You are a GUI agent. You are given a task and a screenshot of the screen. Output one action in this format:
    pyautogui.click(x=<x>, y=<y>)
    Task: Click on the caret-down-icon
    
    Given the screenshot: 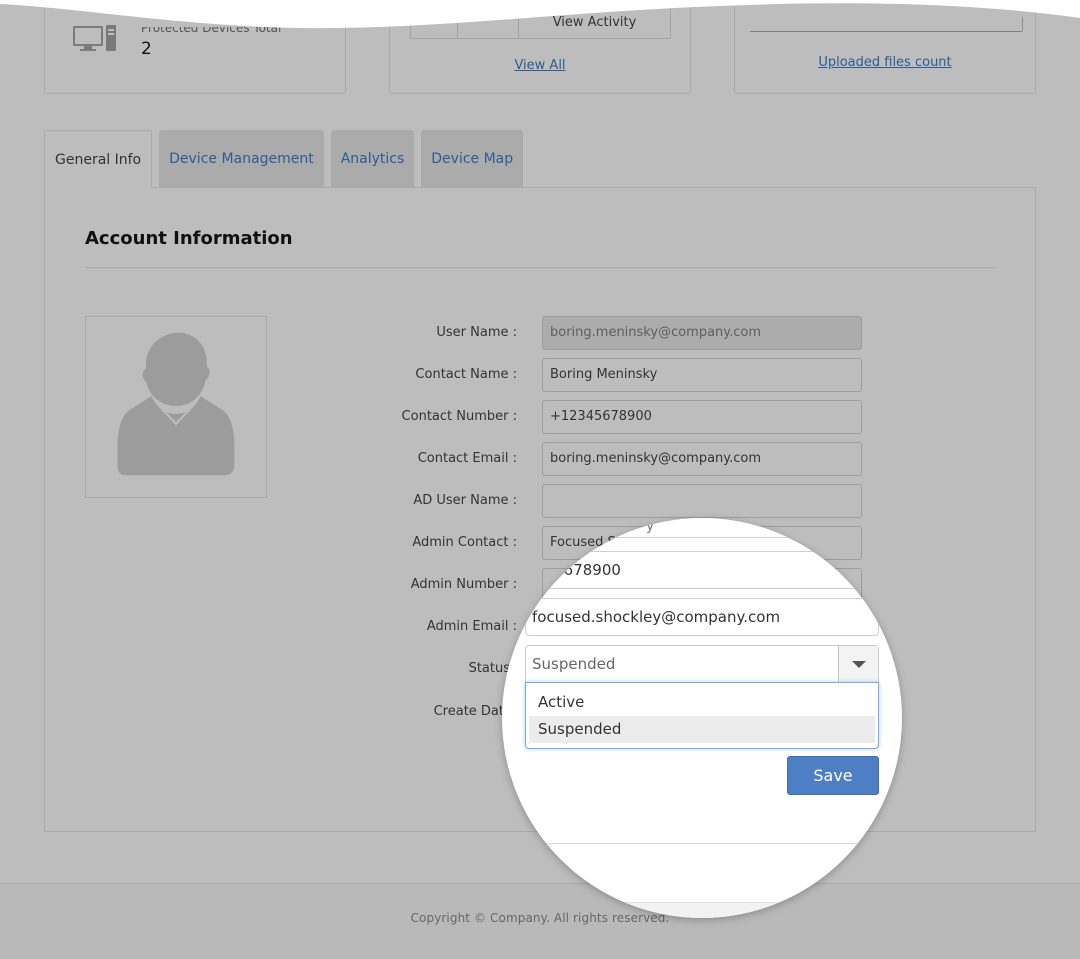 What is the action you would take?
    pyautogui.click(x=858, y=664)
    